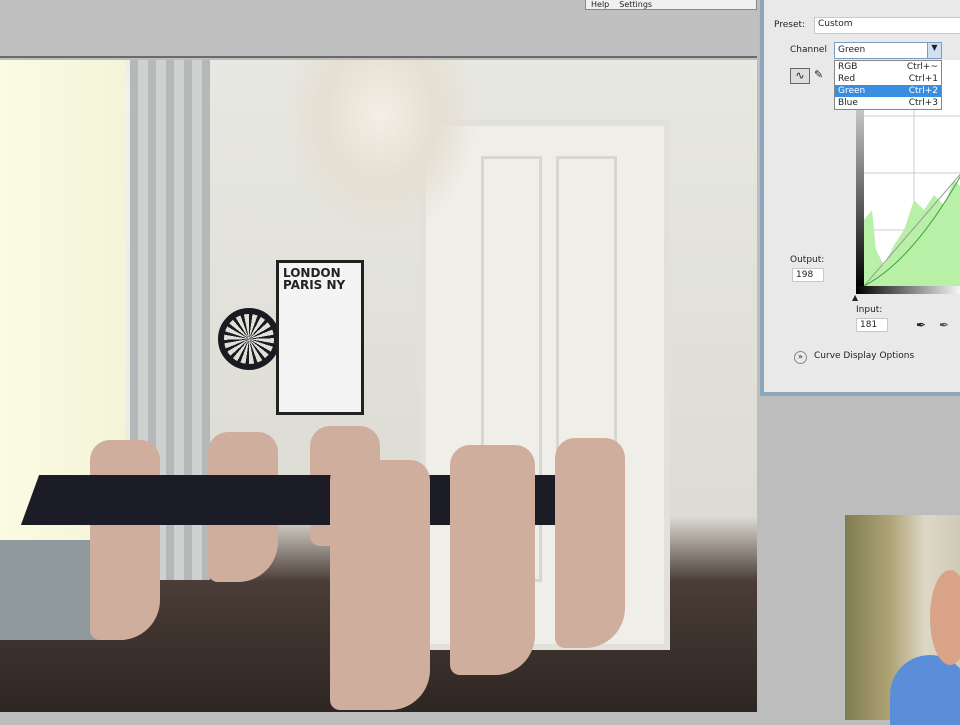  What do you see at coordinates (600, 4) in the screenshot?
I see `help-button: Help` at bounding box center [600, 4].